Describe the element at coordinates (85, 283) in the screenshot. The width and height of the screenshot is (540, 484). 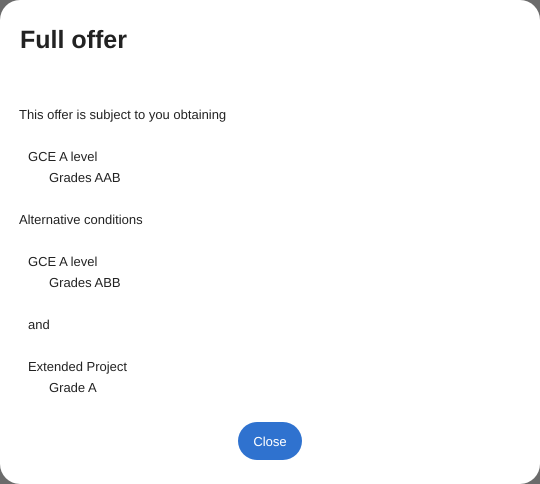
I see `grade-label: Grades ABB` at that location.